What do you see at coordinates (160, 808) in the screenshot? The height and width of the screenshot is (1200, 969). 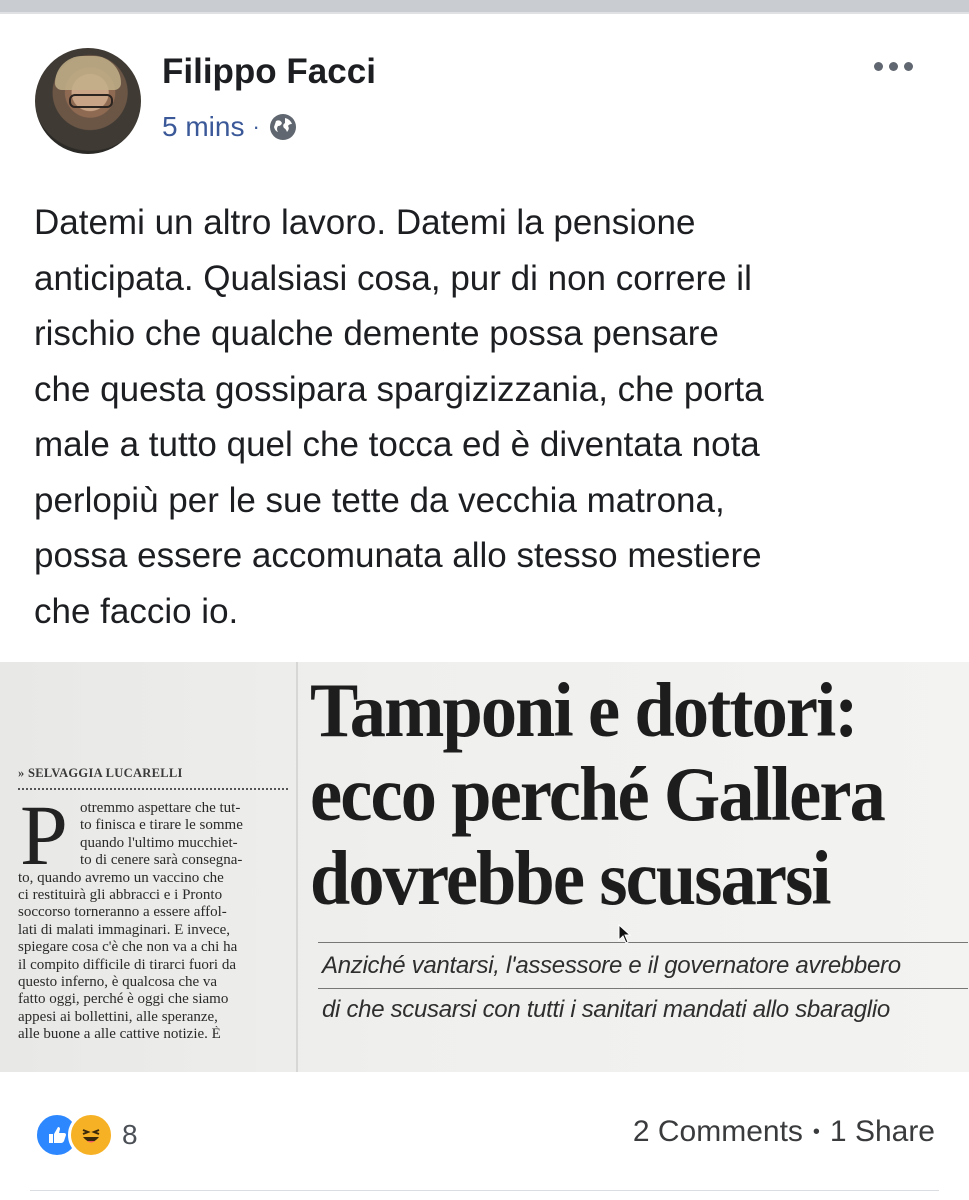 I see `article-line: otremmo aspettare che tut-` at bounding box center [160, 808].